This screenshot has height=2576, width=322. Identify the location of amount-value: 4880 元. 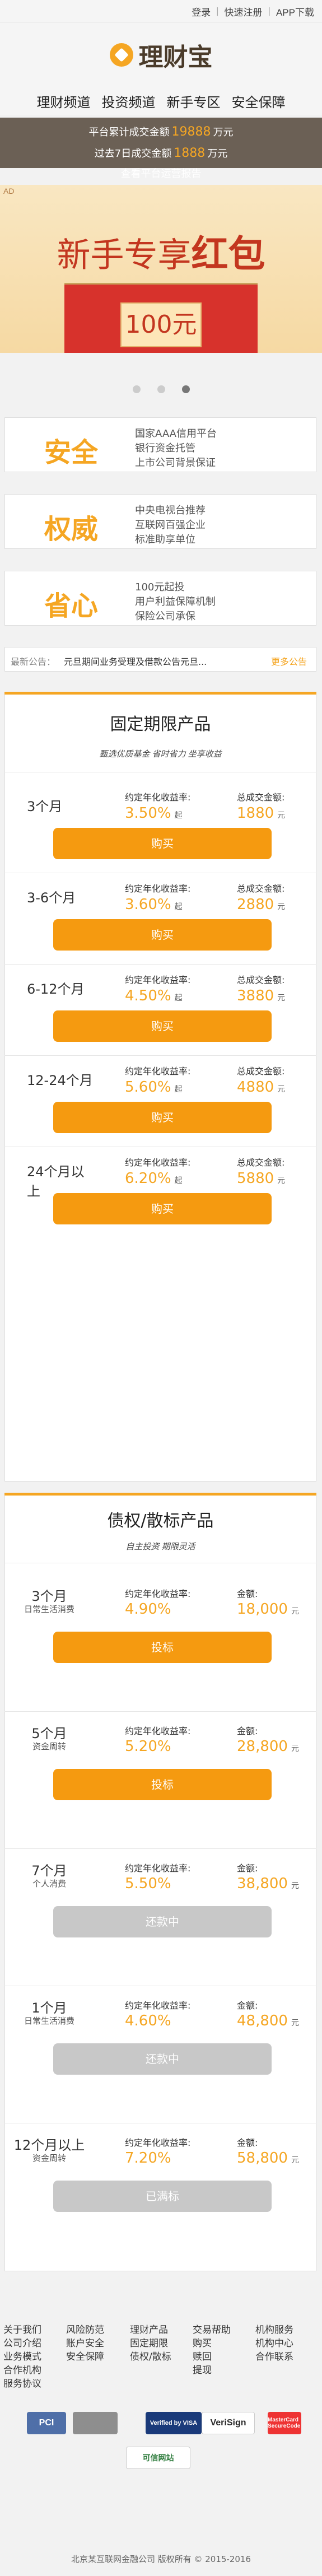
(261, 1087).